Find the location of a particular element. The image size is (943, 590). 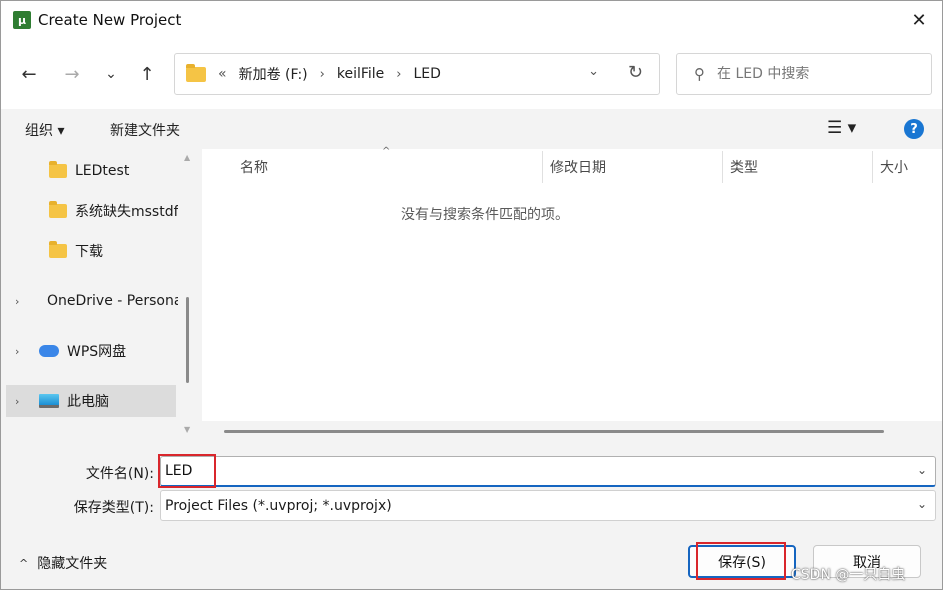

new-folder-button: 新建文件夹 is located at coordinates (145, 130).